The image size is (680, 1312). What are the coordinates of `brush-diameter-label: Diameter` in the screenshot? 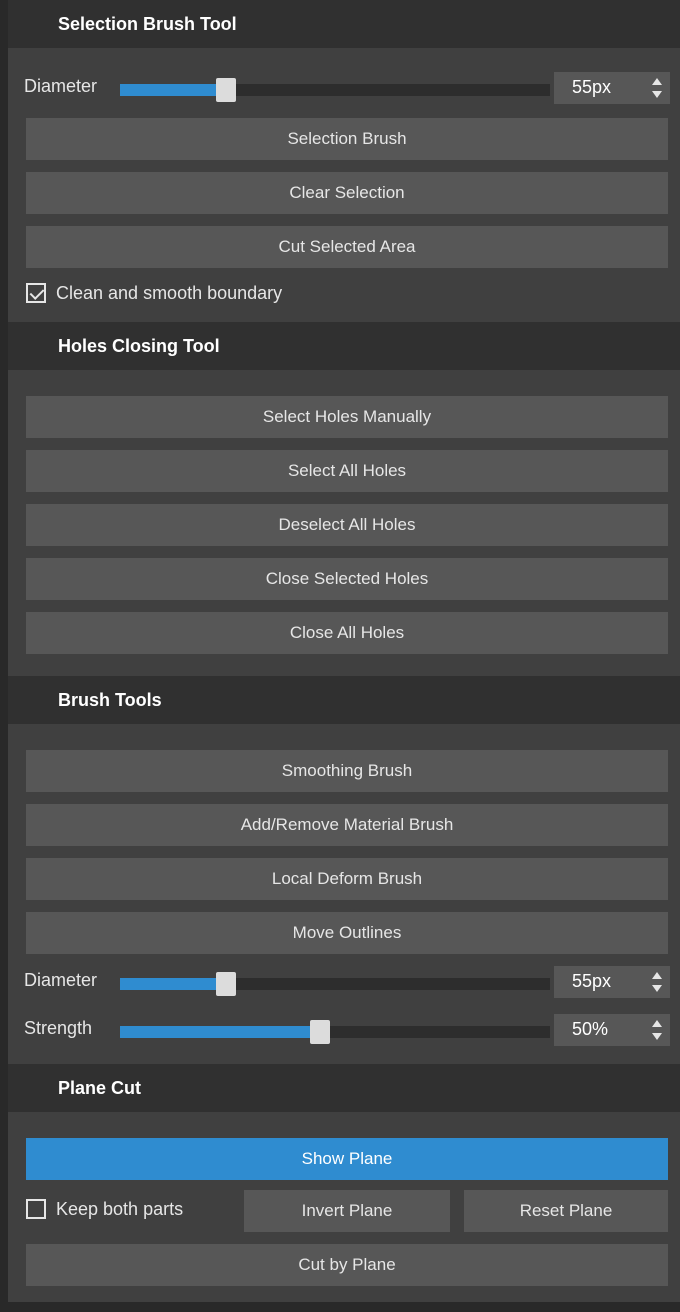 It's located at (61, 980).